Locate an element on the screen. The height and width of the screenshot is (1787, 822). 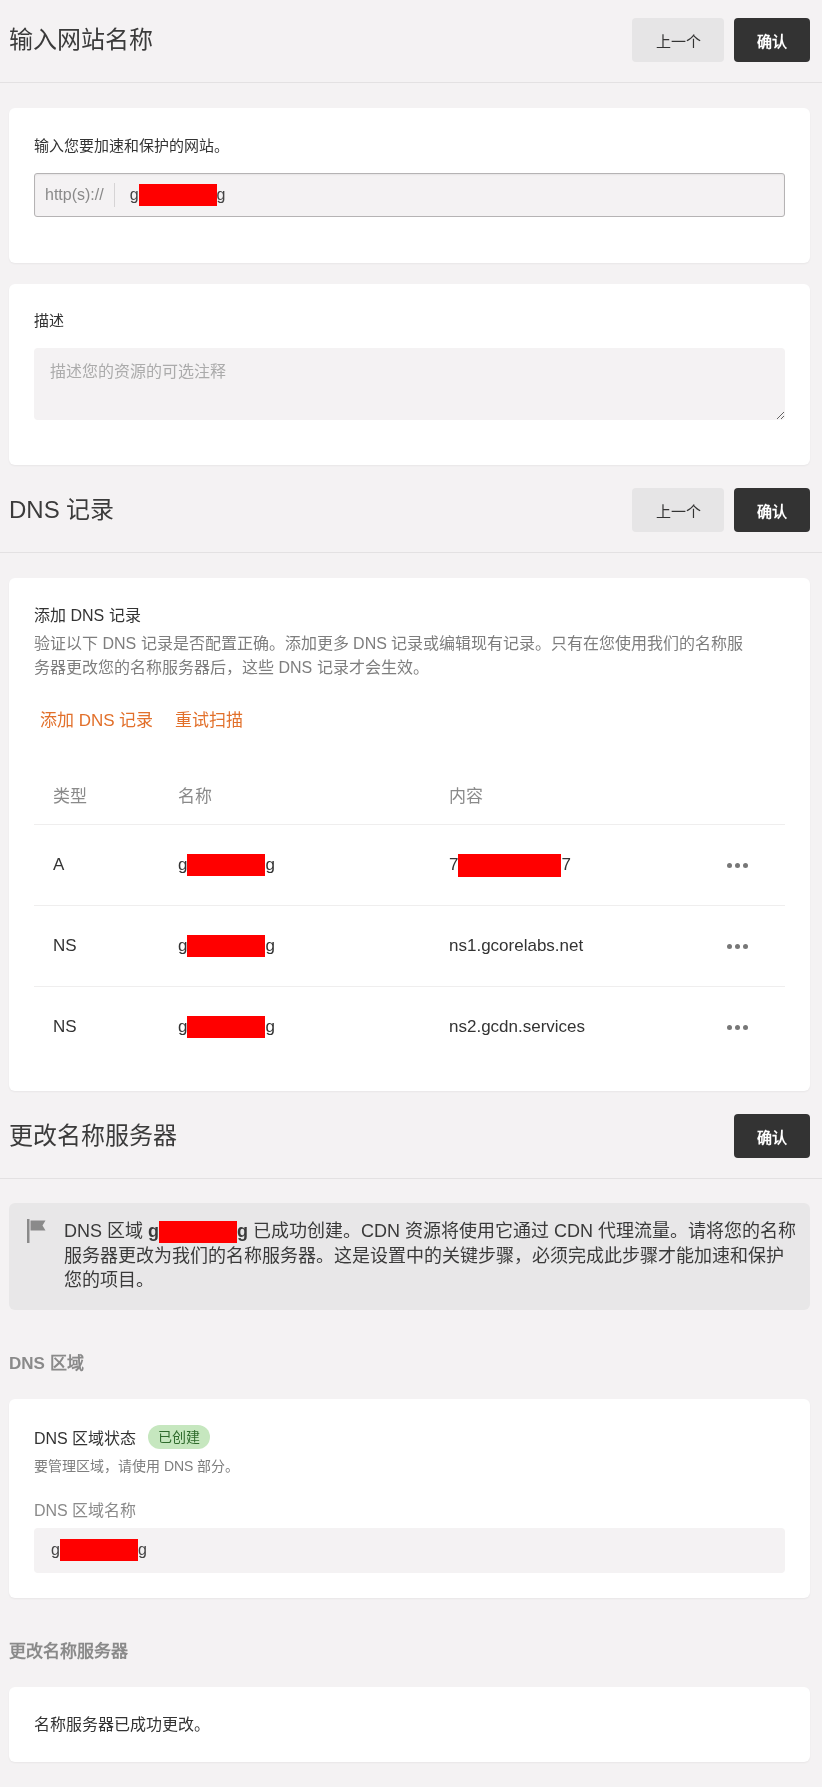
section-heading: DNS 区域 is located at coordinates (47, 1363).